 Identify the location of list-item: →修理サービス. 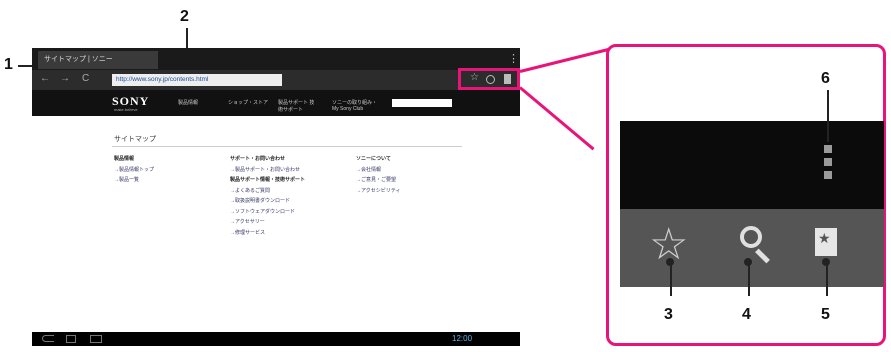
(290, 233).